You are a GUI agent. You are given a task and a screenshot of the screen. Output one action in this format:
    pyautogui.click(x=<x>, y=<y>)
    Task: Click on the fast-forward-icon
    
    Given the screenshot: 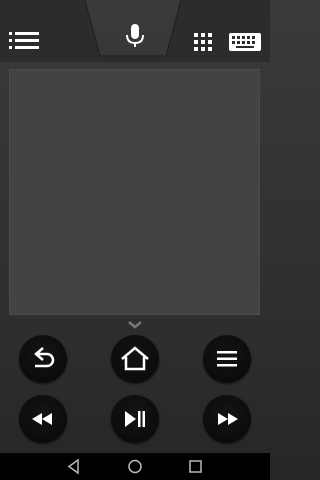 What is the action you would take?
    pyautogui.click(x=228, y=419)
    